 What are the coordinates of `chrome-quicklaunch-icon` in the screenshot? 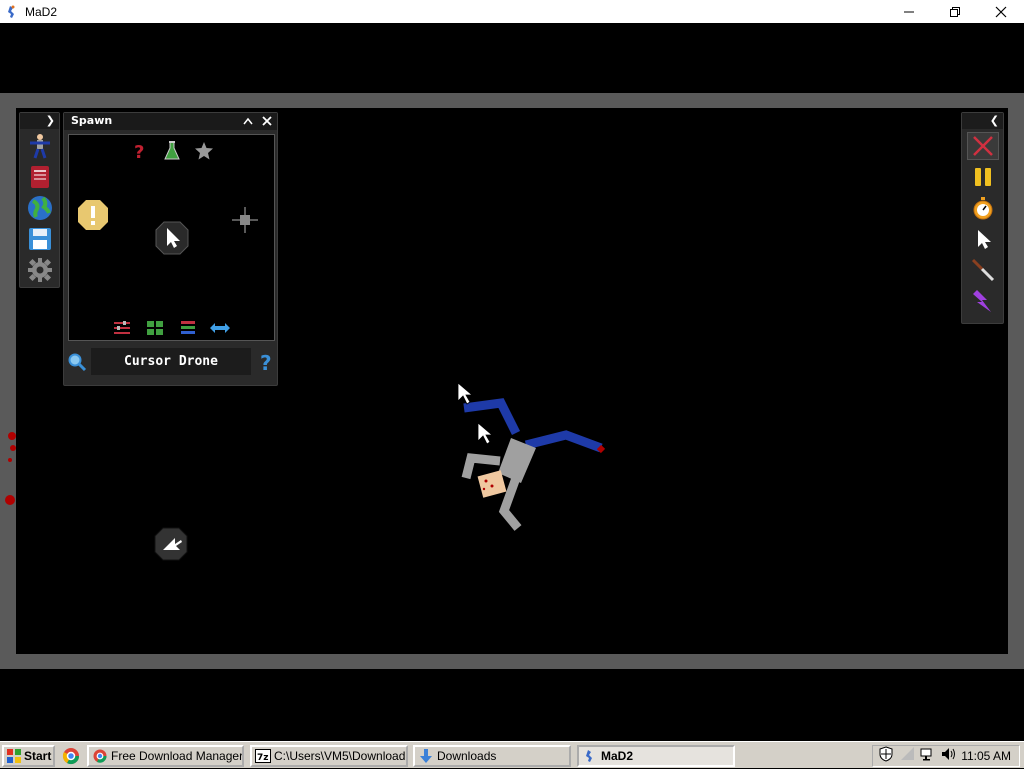 It's located at (71, 756).